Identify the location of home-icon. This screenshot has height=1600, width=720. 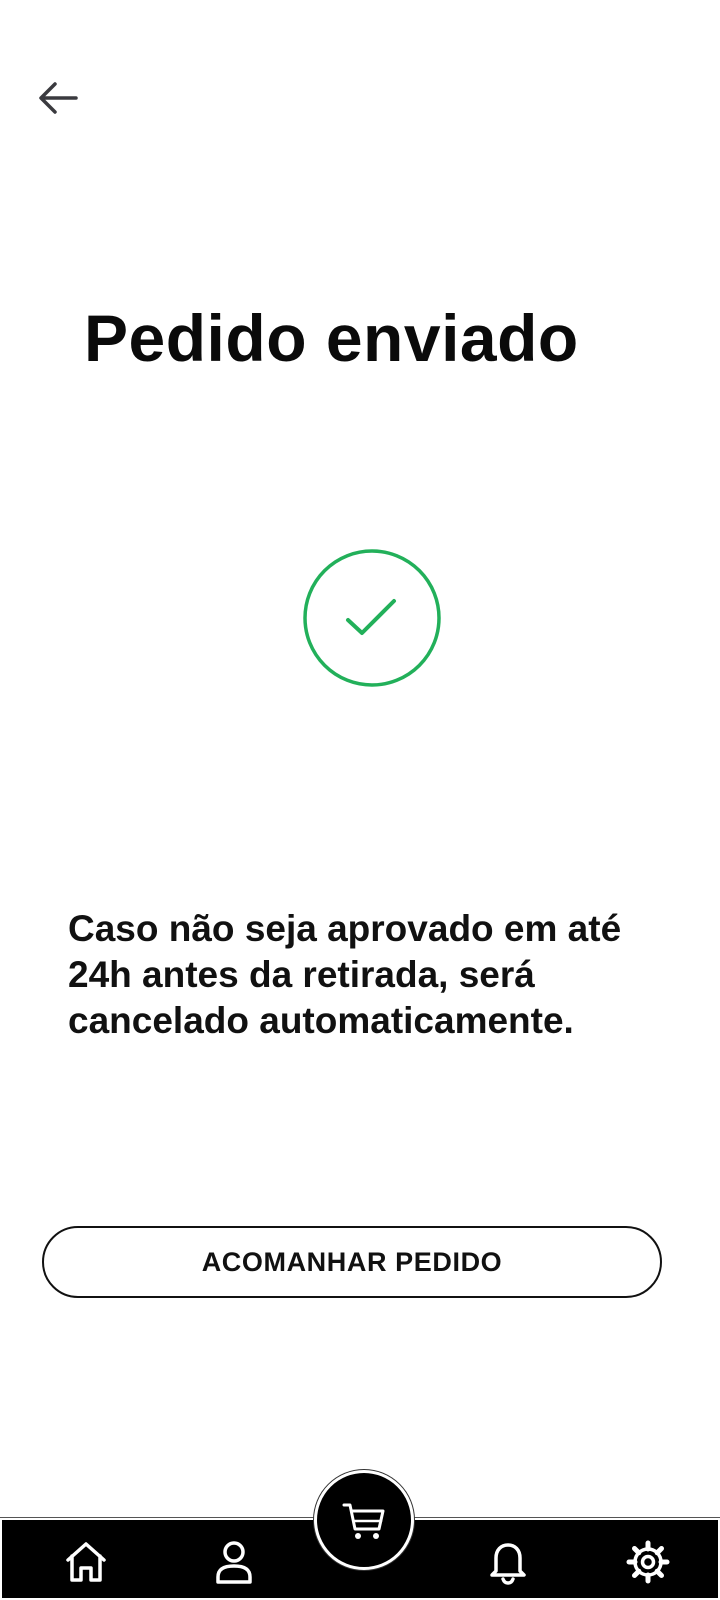
(86, 1562).